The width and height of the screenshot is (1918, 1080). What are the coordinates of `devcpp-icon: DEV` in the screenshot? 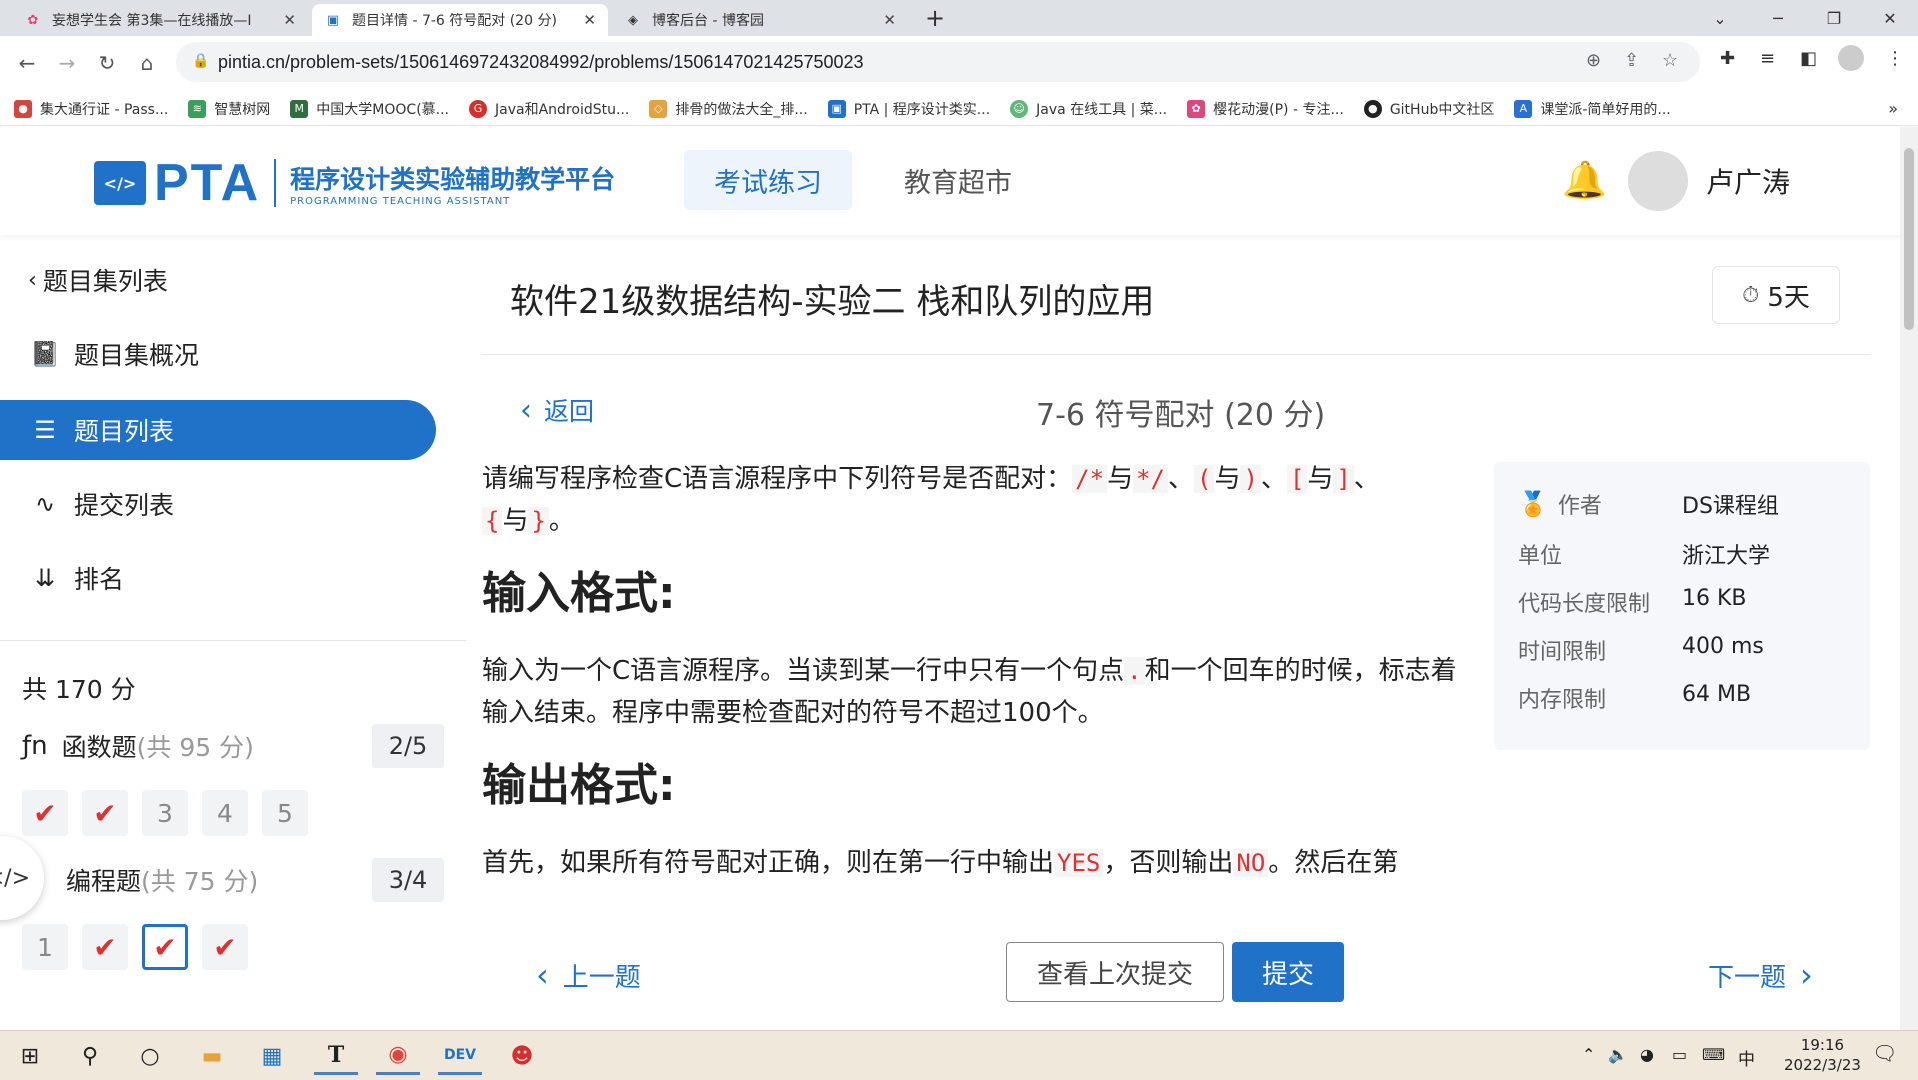 It's located at (460, 1056).